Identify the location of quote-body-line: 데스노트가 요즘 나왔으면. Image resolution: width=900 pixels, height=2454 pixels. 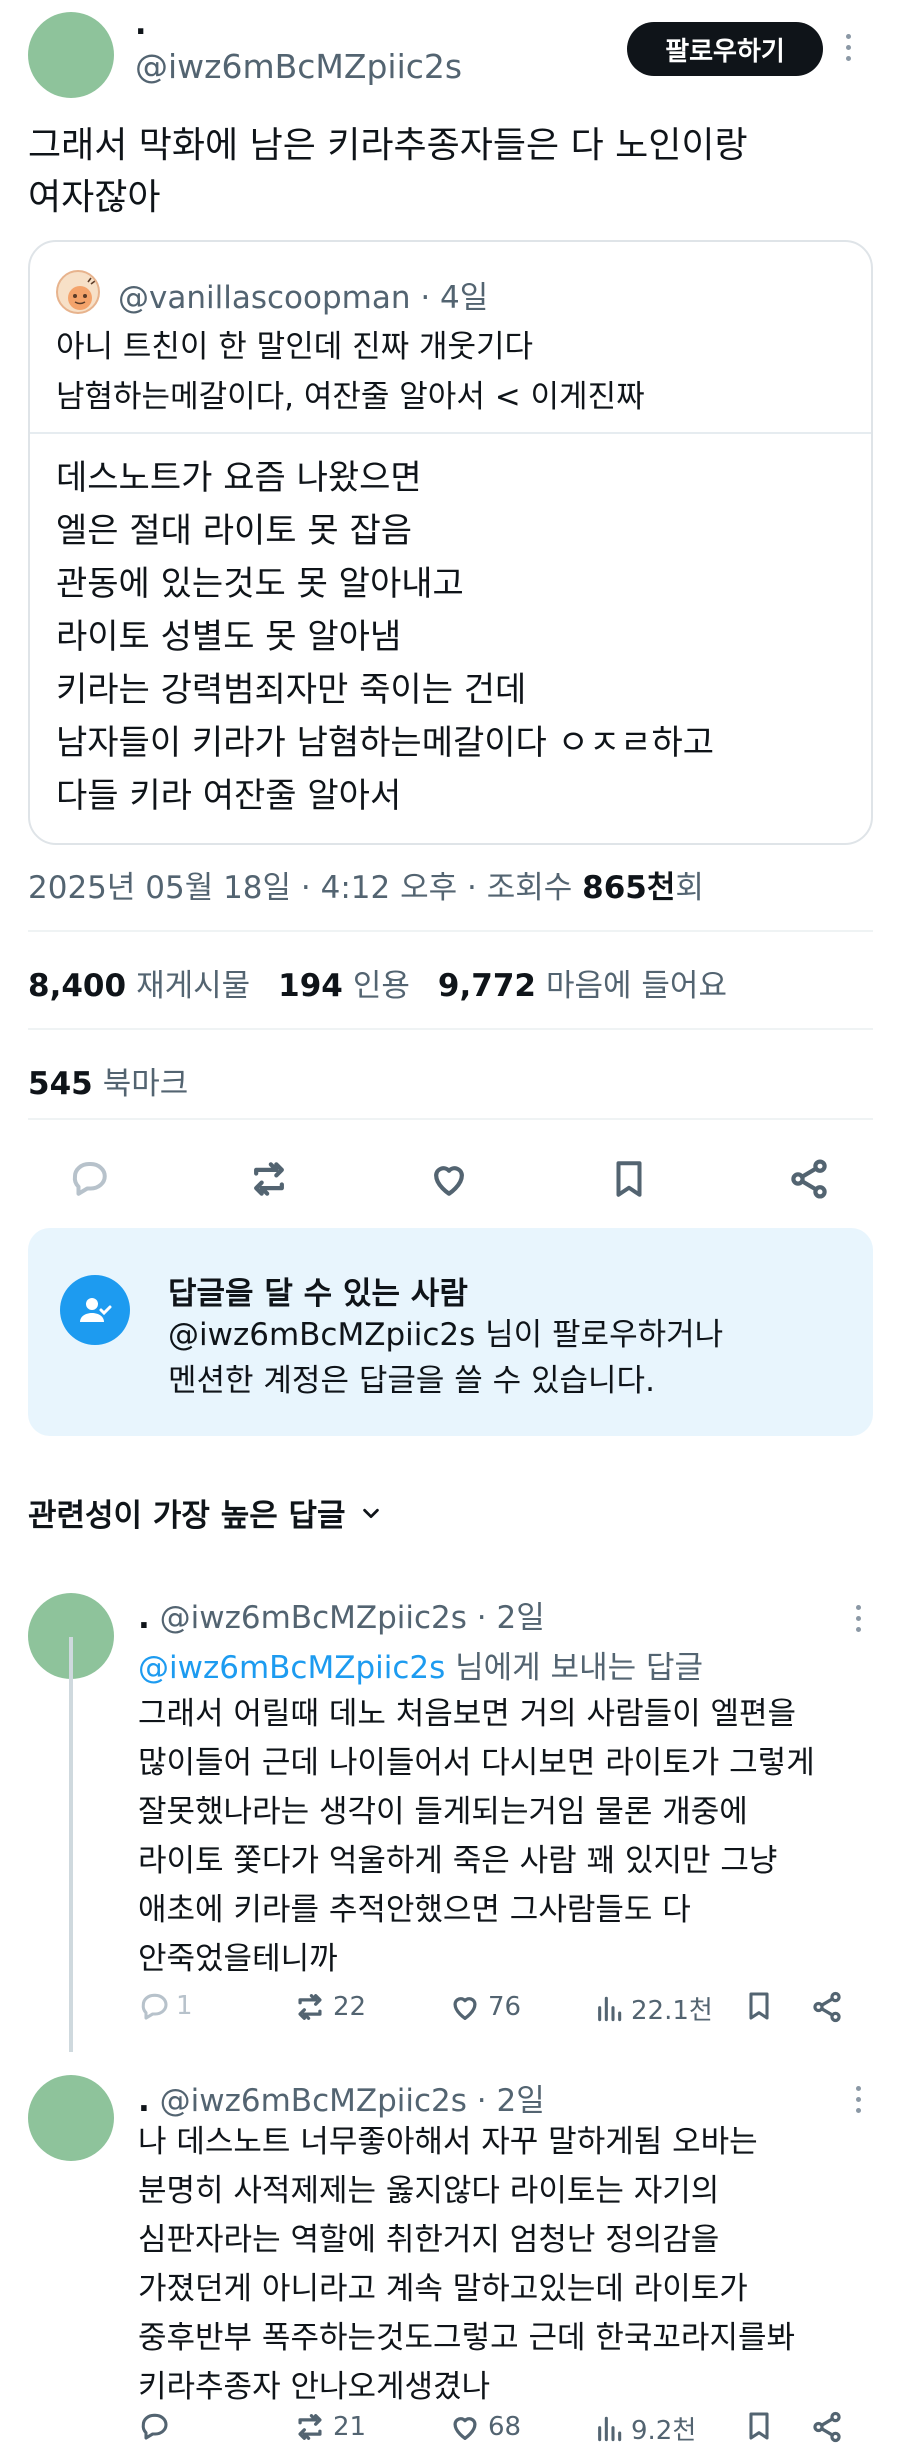
(239, 478).